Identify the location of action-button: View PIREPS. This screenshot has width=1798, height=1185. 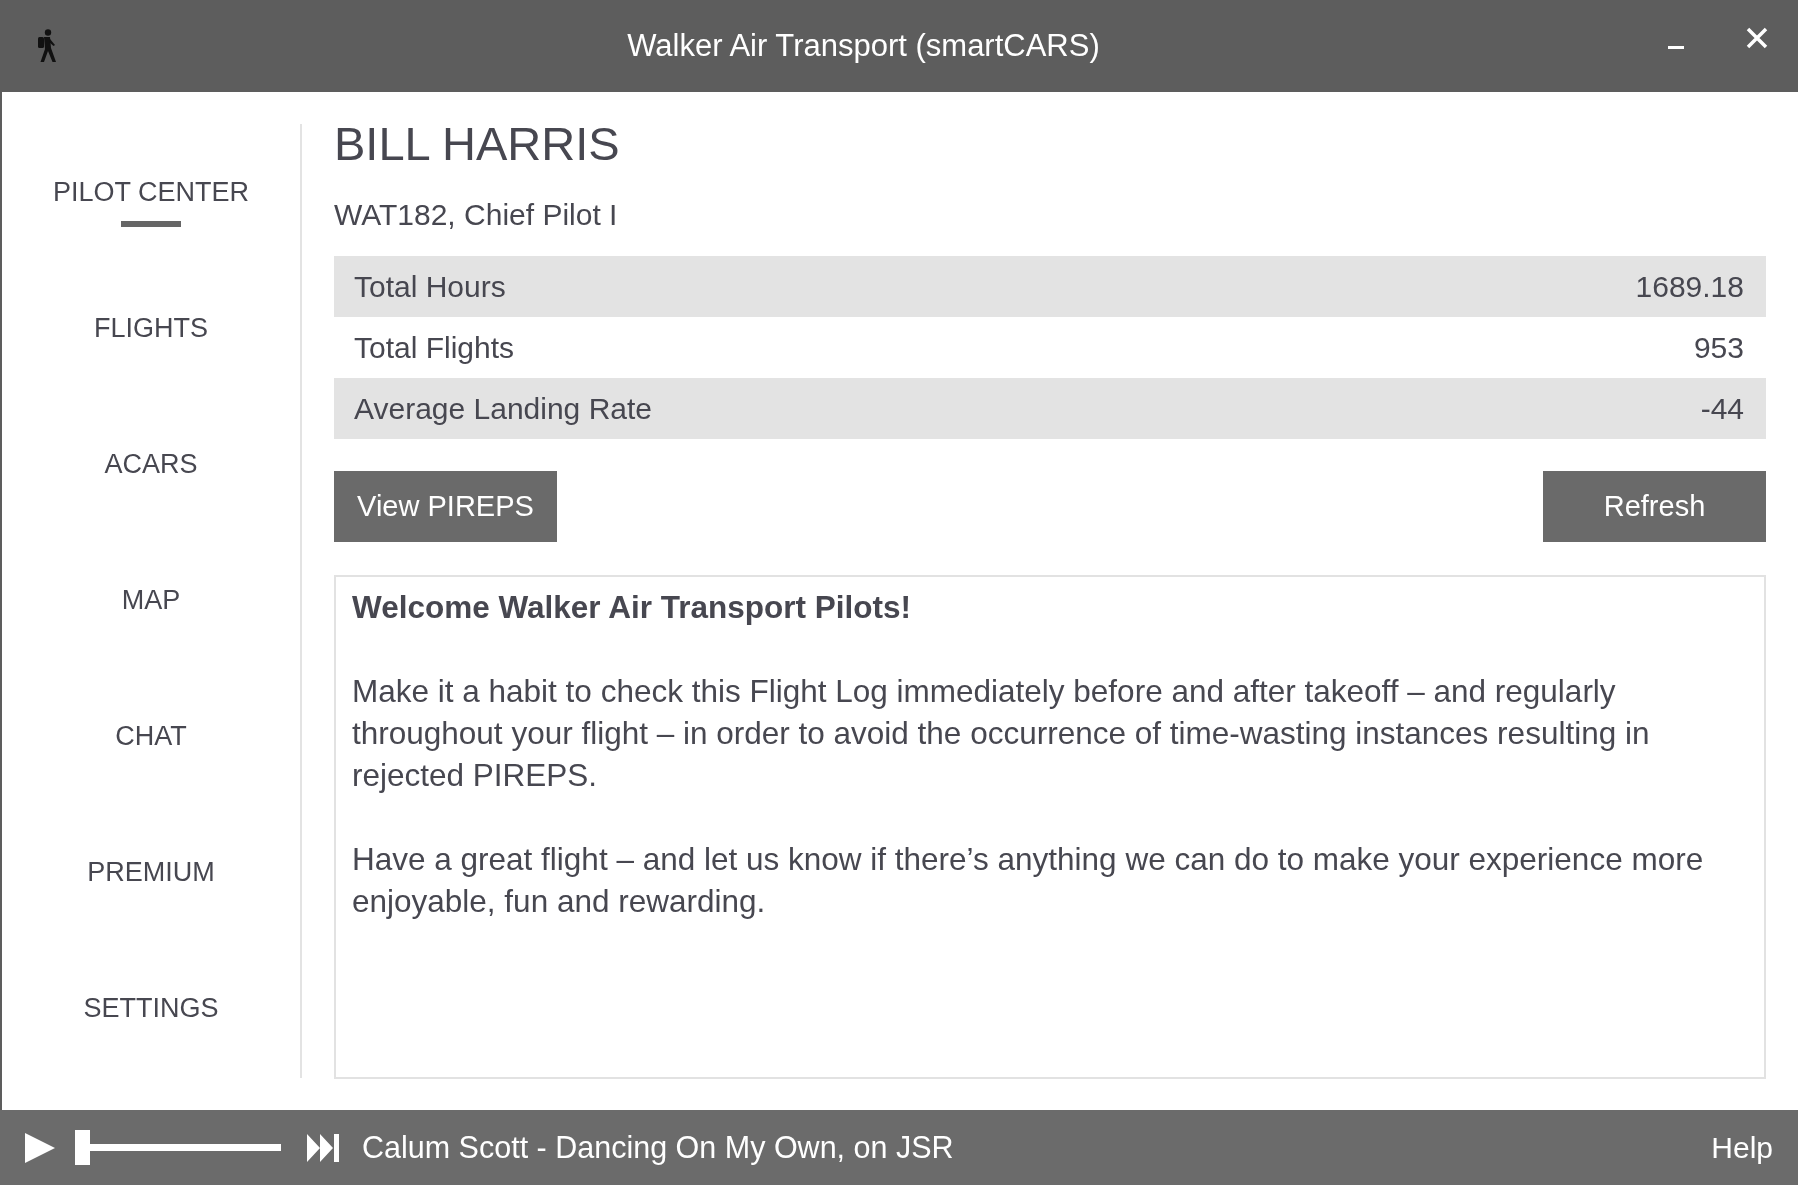
(445, 506).